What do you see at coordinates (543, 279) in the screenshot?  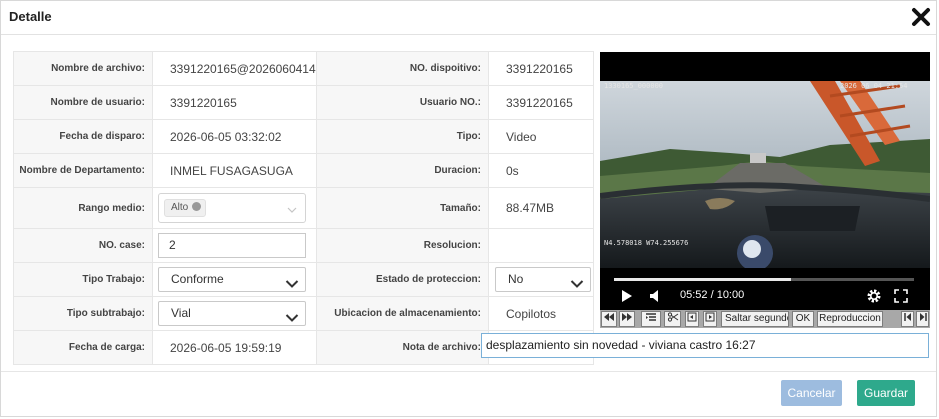 I see `protection-status-select: No` at bounding box center [543, 279].